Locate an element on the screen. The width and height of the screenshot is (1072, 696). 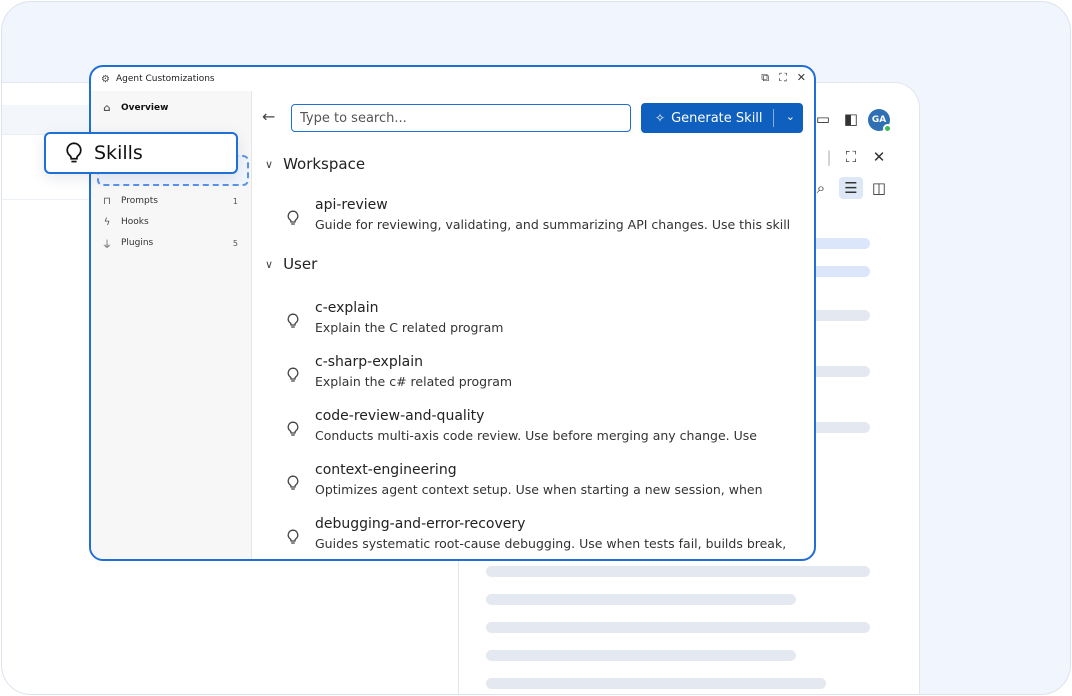
section-header-workspace: ∨ Workspace is located at coordinates (315, 164).